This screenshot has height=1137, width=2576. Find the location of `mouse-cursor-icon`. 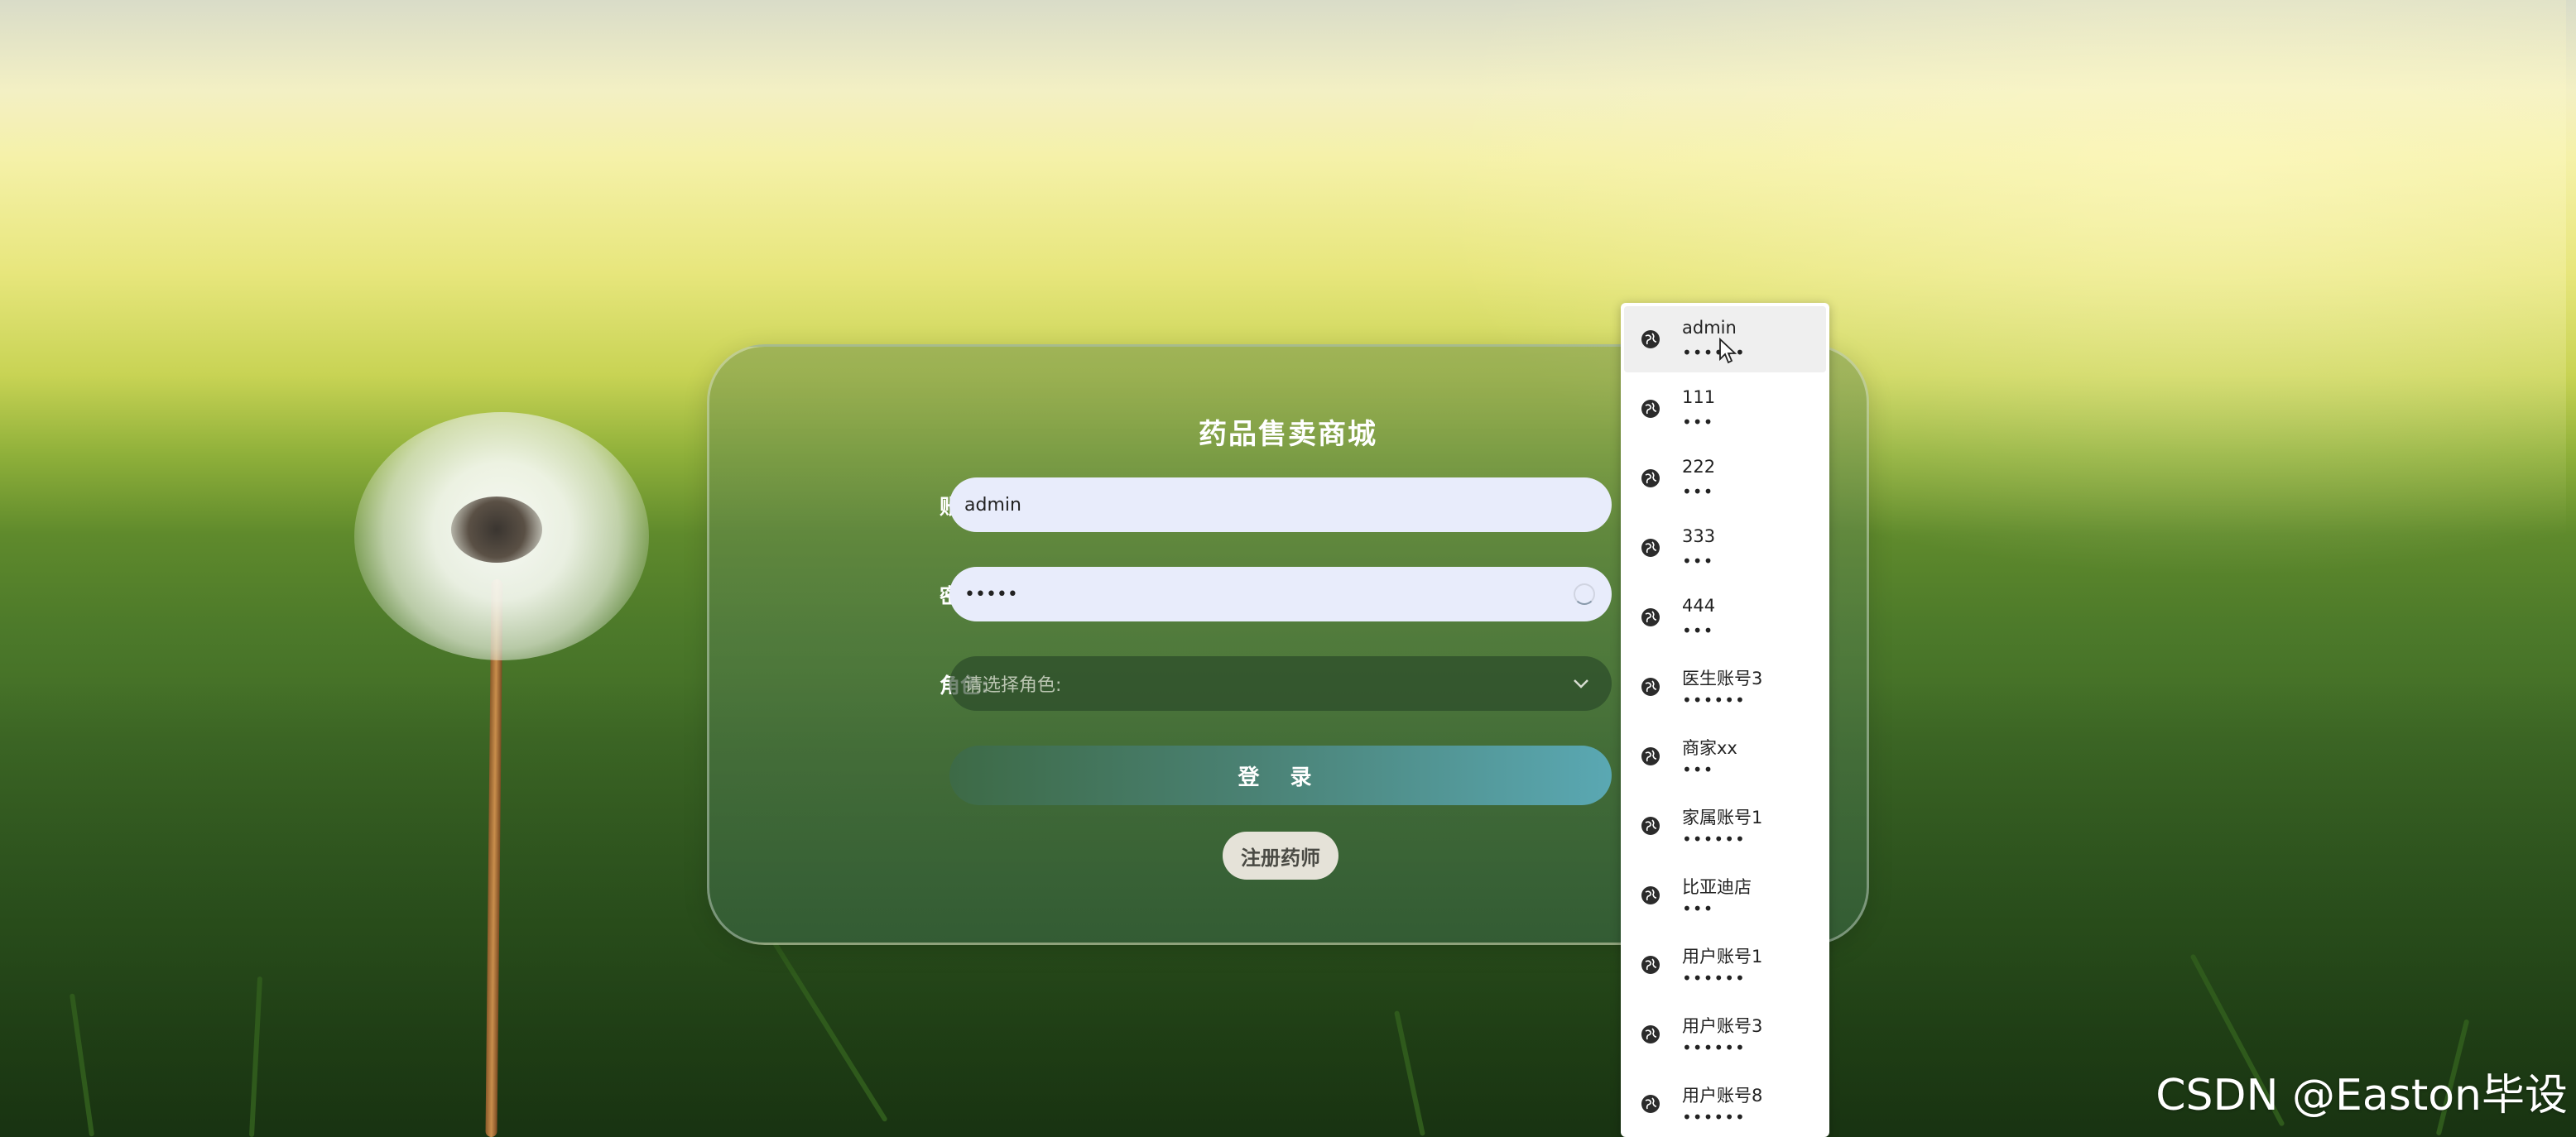

mouse-cursor-icon is located at coordinates (1728, 351).